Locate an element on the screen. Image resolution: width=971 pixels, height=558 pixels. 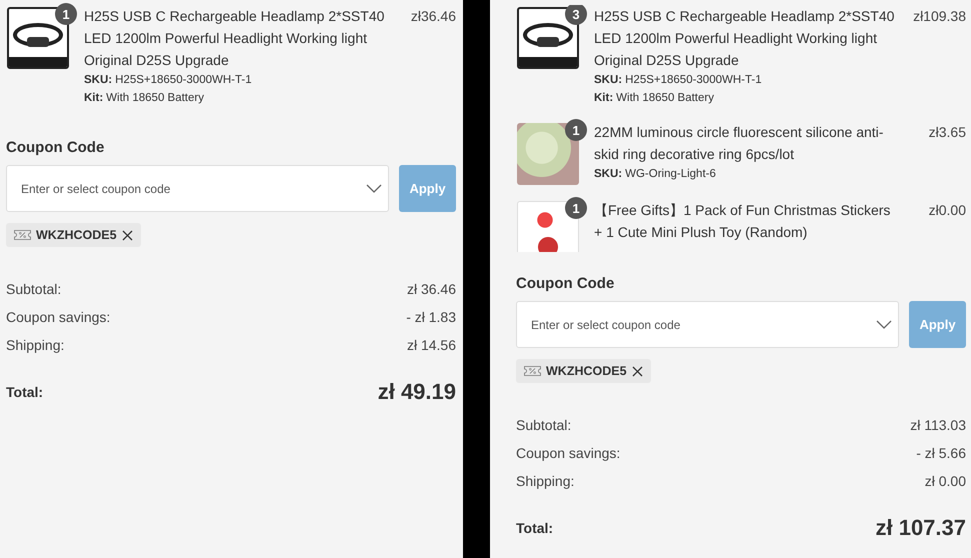
product-price: zł36.46 is located at coordinates (433, 16).